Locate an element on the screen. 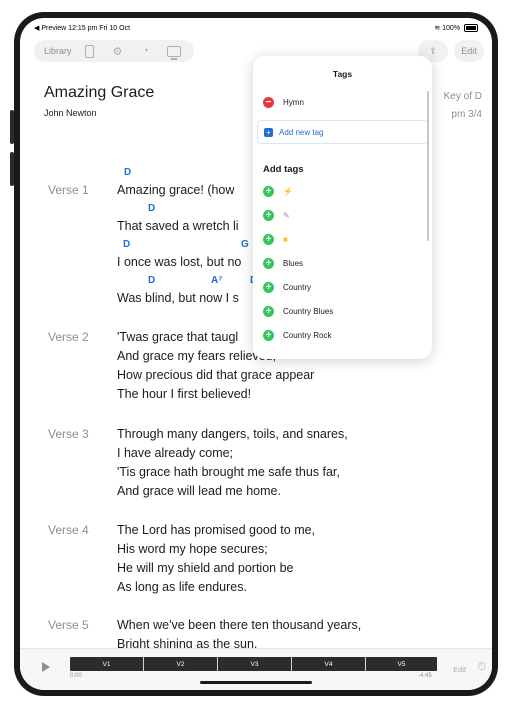 The image size is (512, 708). remove-tag-icon: − is located at coordinates (268, 102).